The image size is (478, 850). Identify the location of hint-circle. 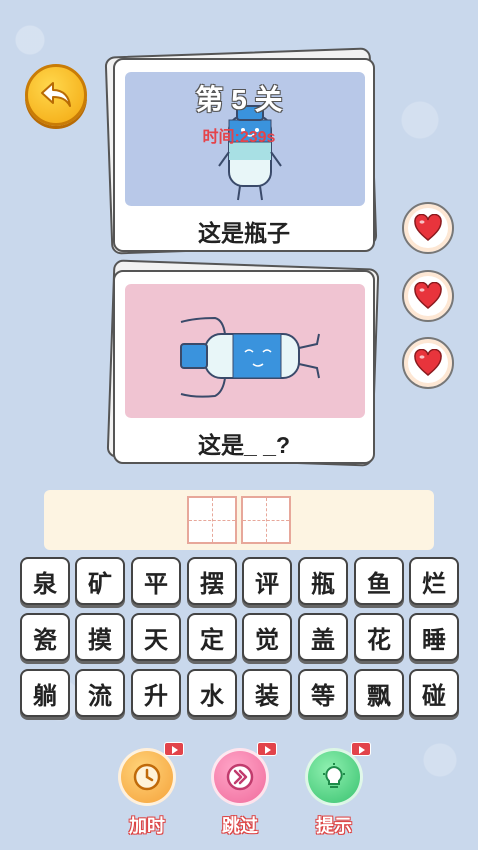
(334, 777).